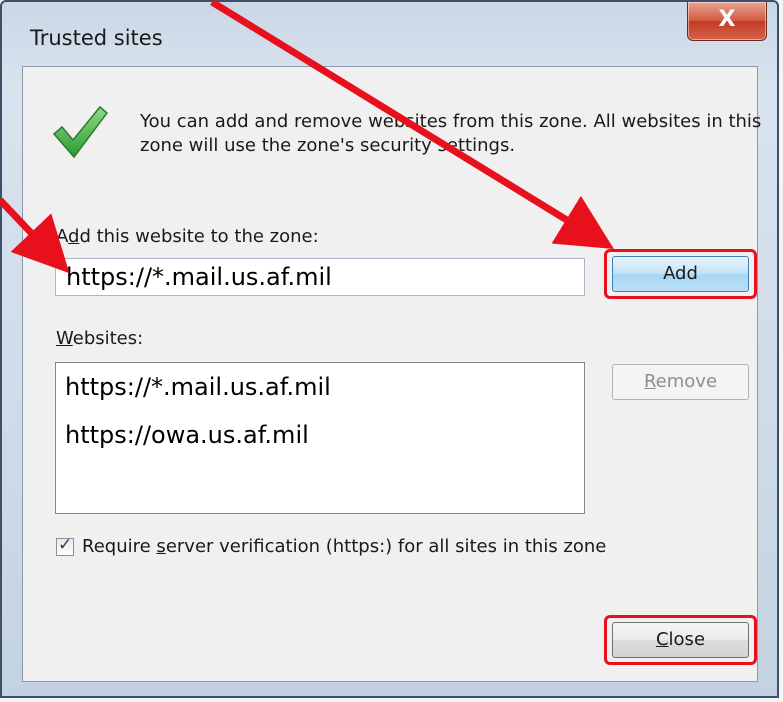 The height and width of the screenshot is (702, 783). Describe the element at coordinates (680, 274) in the screenshot. I see `add-button-highlight` at that location.